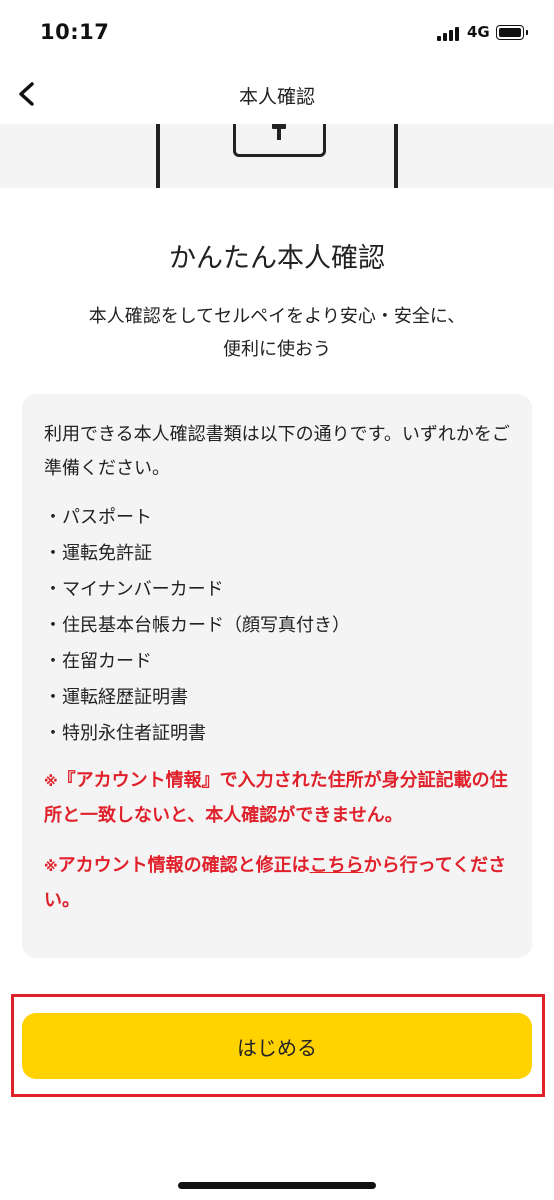 Image resolution: width=554 pixels, height=1200 pixels. What do you see at coordinates (277, 1185) in the screenshot?
I see `home-indicator` at bounding box center [277, 1185].